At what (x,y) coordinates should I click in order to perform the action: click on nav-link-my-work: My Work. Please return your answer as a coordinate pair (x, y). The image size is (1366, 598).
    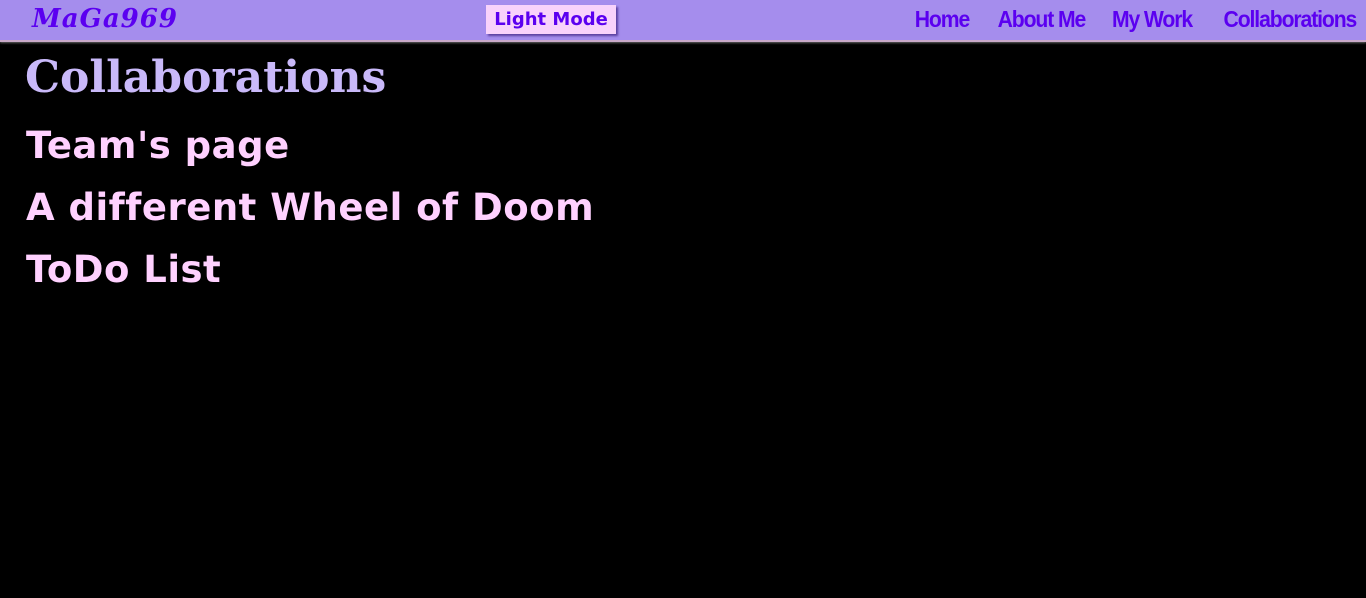
    Looking at the image, I should click on (1152, 19).